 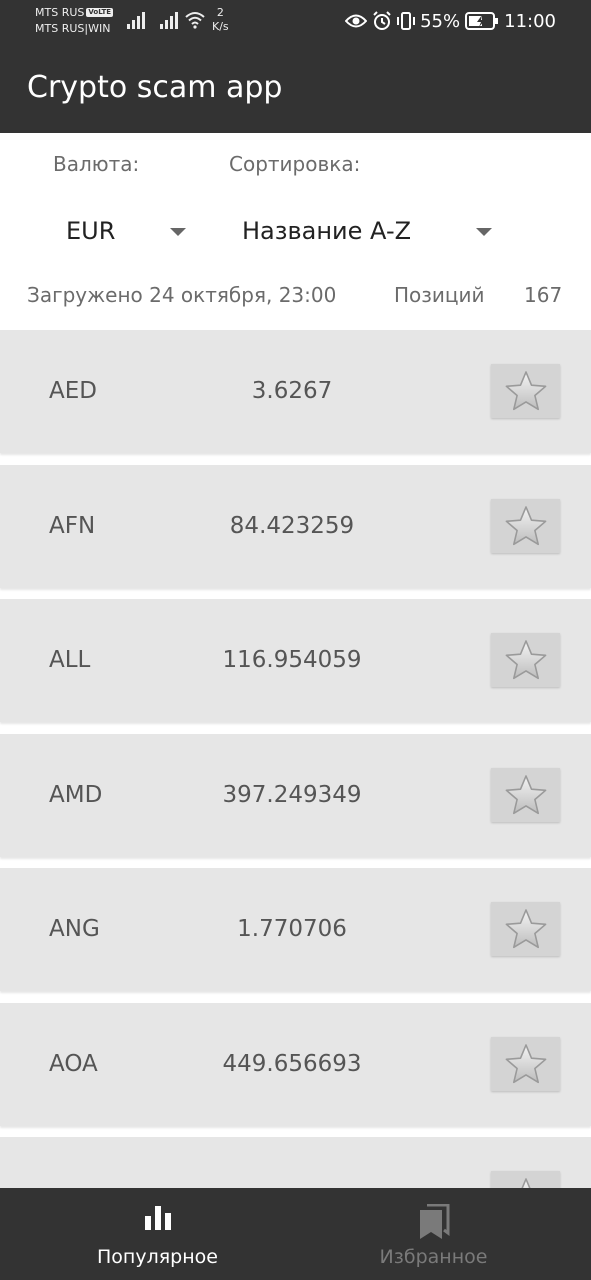 What do you see at coordinates (292, 1063) in the screenshot?
I see `currency-rate: 449.656693` at bounding box center [292, 1063].